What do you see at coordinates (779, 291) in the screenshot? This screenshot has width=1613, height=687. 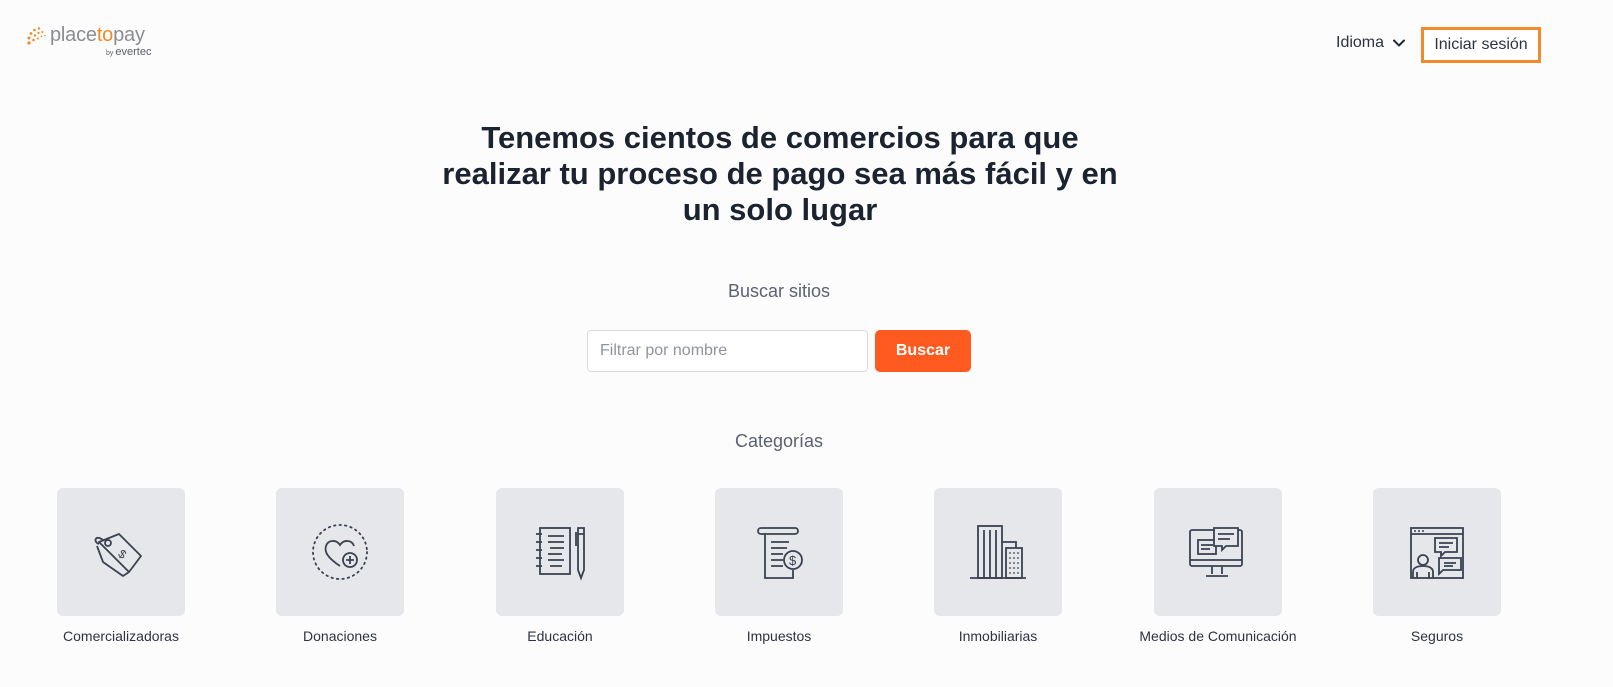 I see `search-label: Buscar sitios` at bounding box center [779, 291].